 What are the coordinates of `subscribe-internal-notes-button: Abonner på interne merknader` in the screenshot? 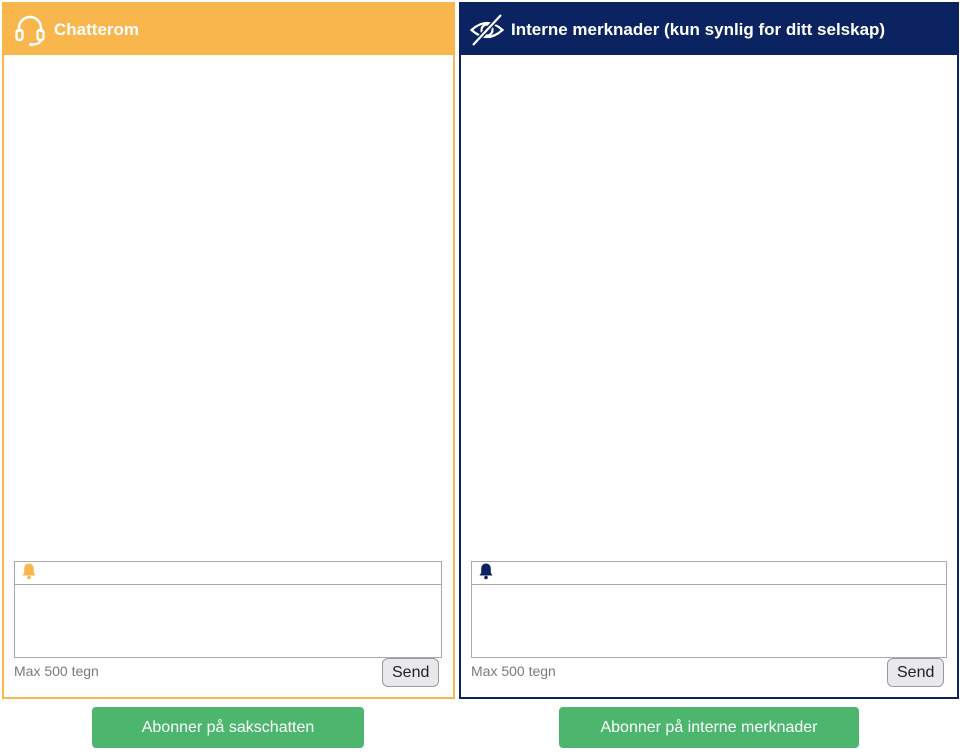 It's located at (709, 727).